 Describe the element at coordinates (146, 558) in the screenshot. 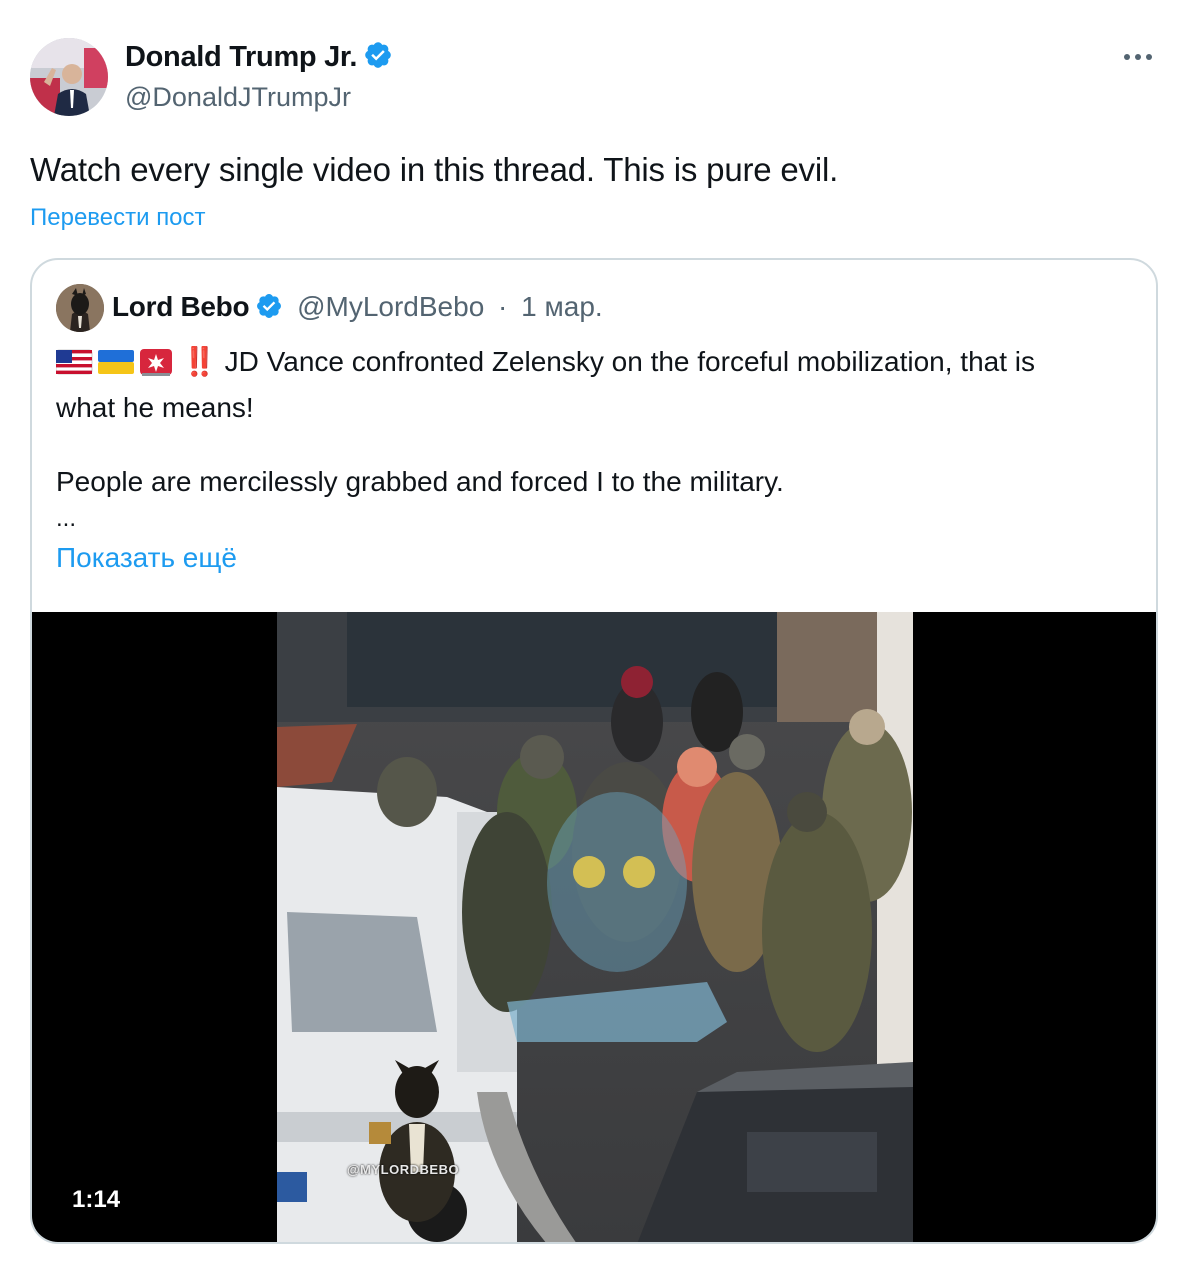

I see `show-more-link: Показать ещё` at that location.